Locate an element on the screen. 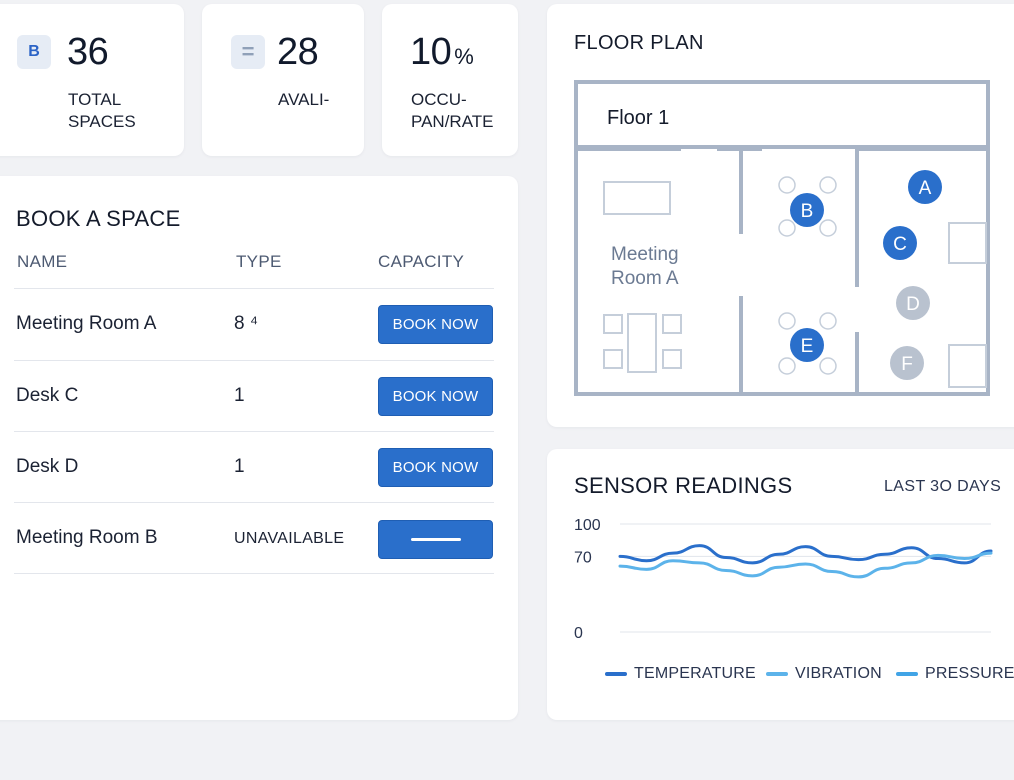 This screenshot has height=780, width=1014. legend-label-temperature: TEMPERATURE is located at coordinates (695, 673).